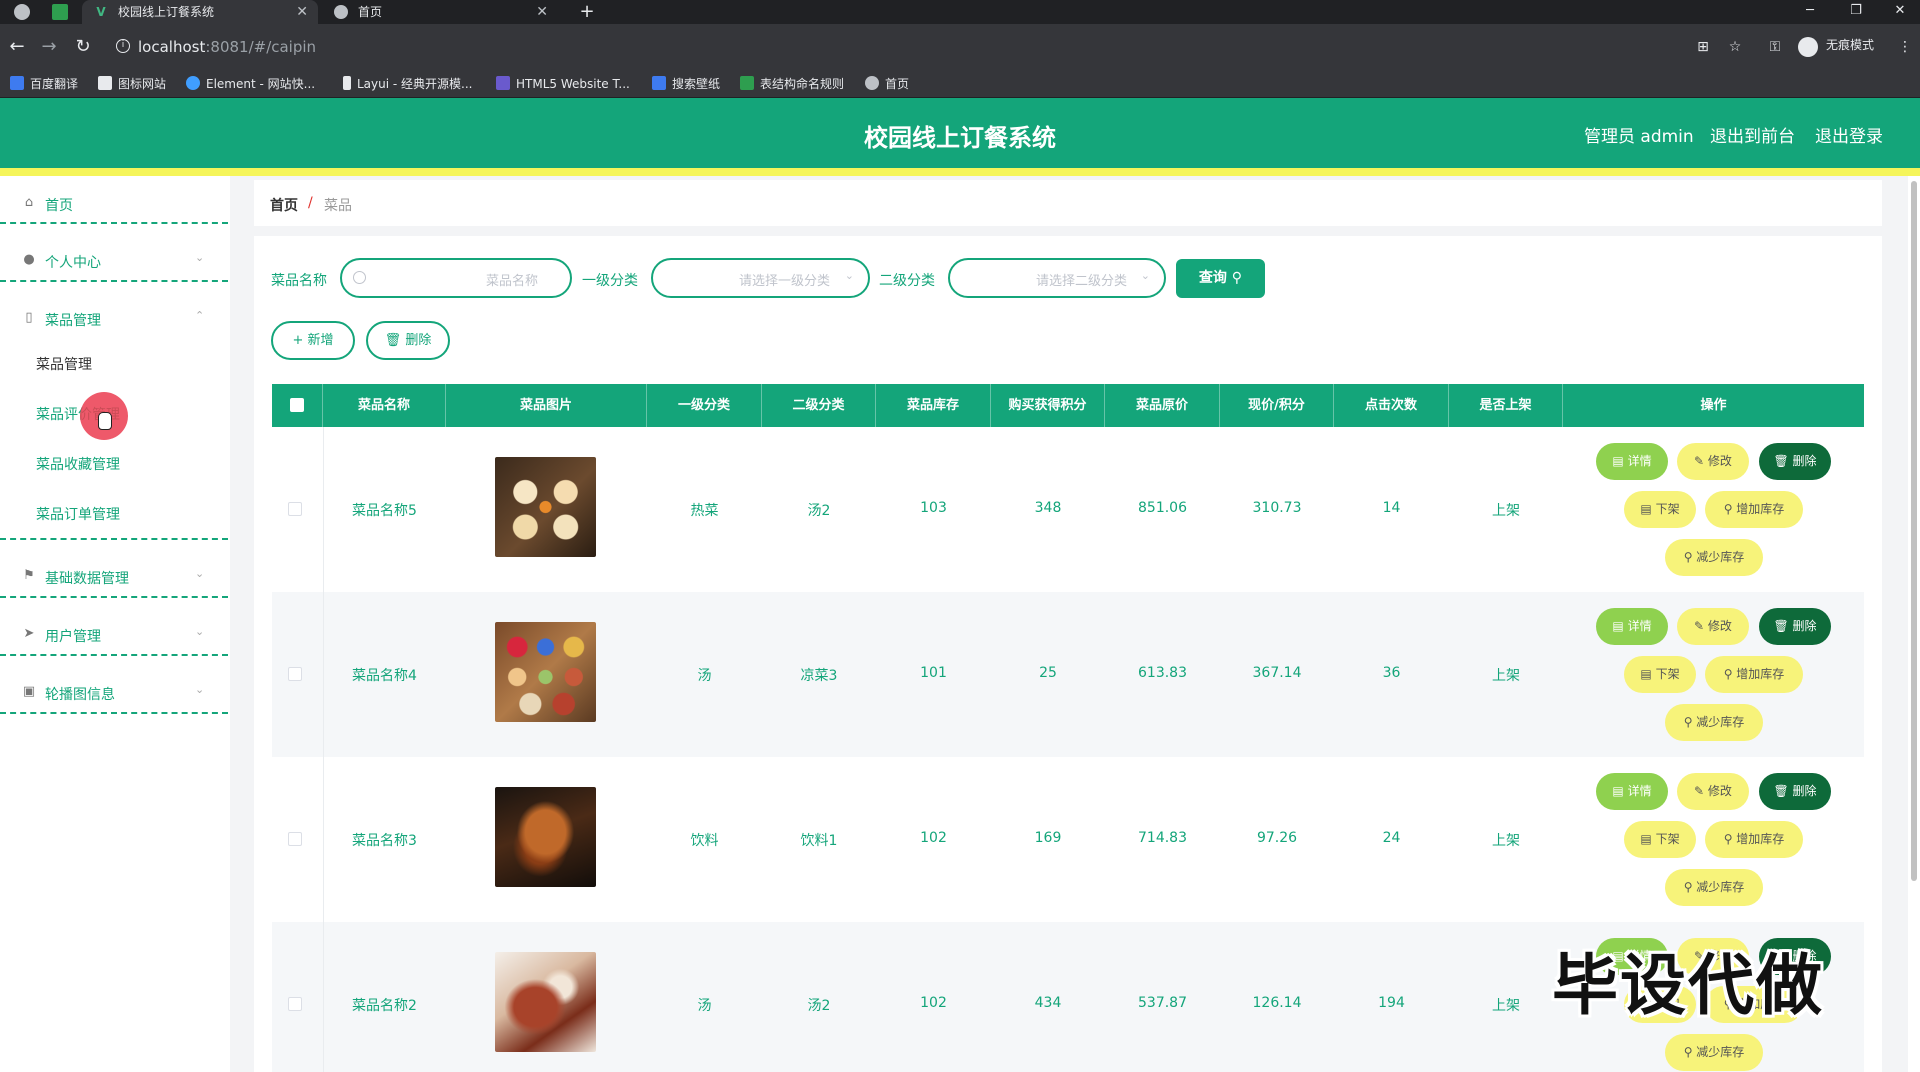 This screenshot has width=1920, height=1072. I want to click on new-tab-button: +, so click(587, 12).